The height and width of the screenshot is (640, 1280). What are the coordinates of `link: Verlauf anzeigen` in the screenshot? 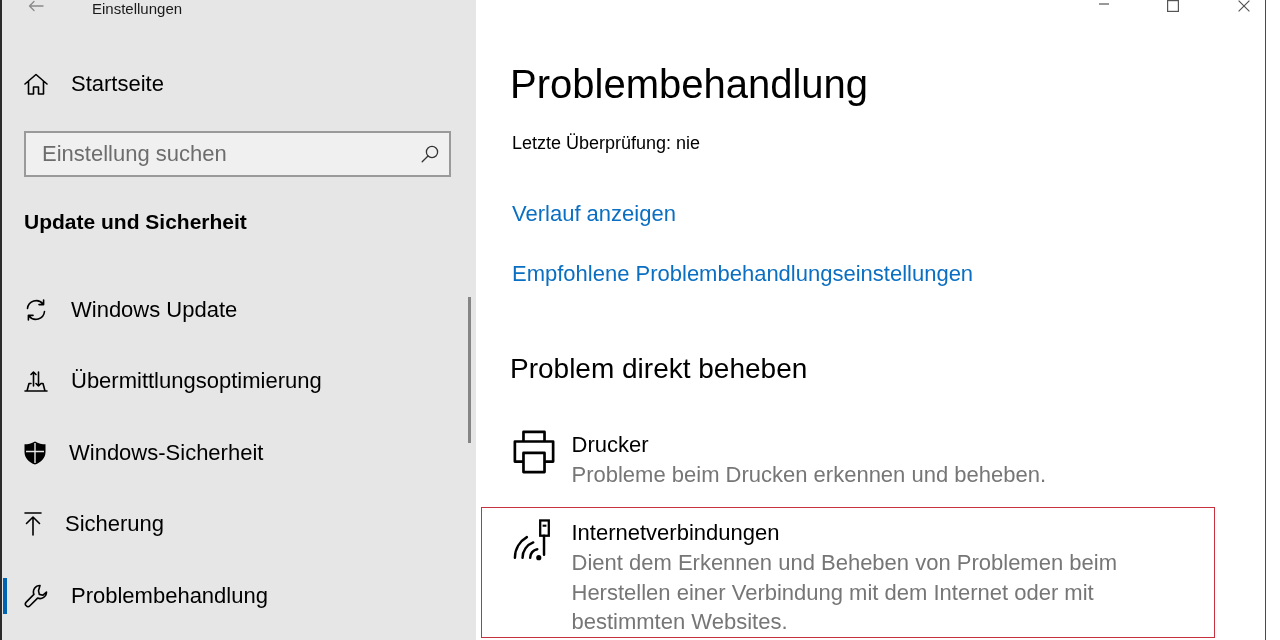 It's located at (594, 214).